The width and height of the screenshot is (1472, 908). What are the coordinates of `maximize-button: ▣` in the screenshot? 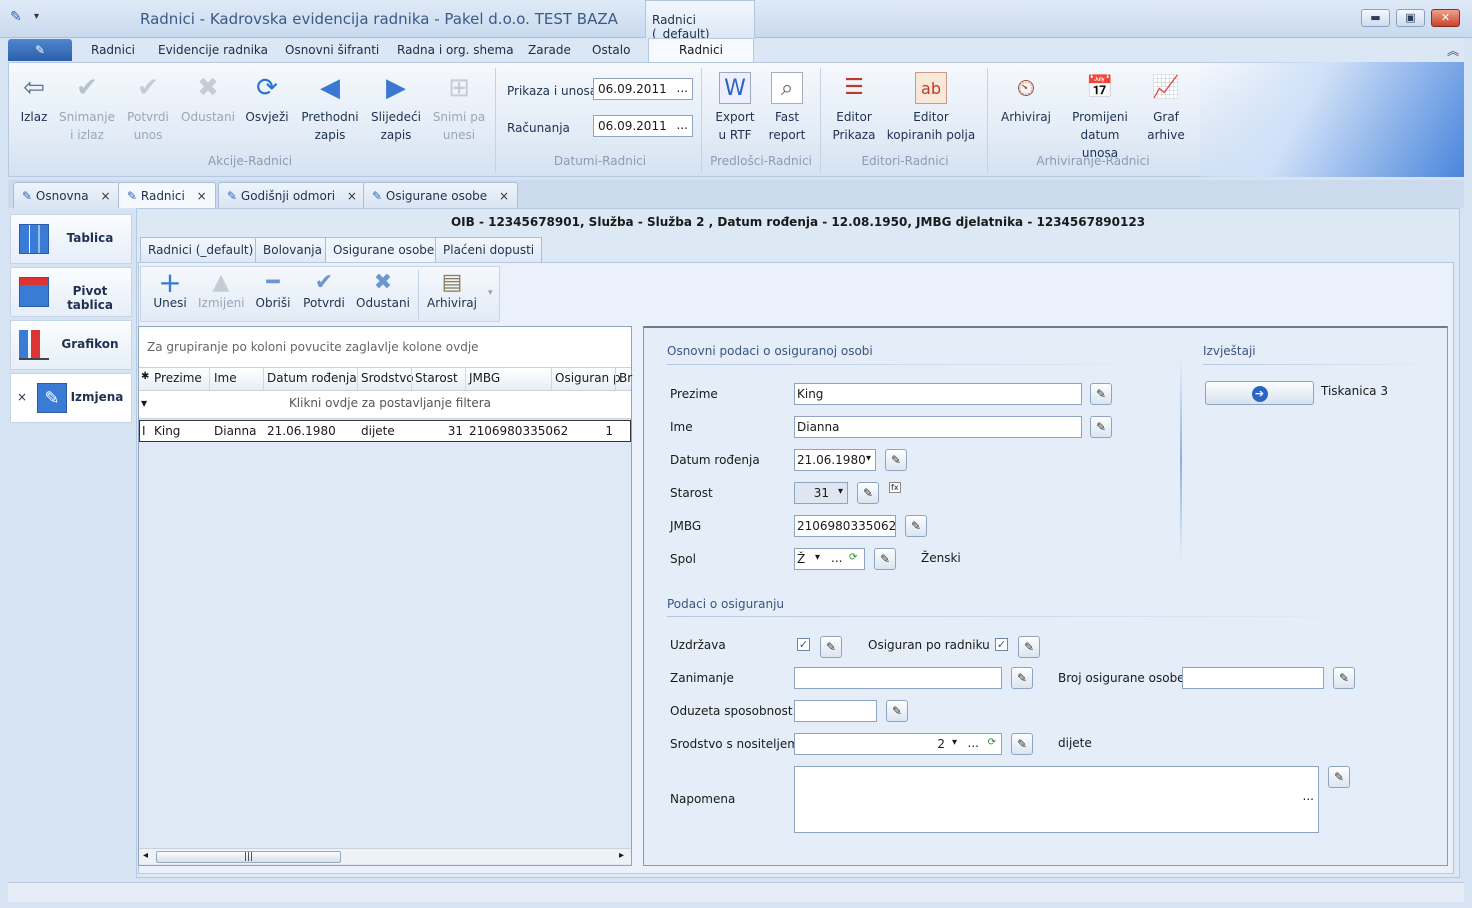 It's located at (1410, 18).